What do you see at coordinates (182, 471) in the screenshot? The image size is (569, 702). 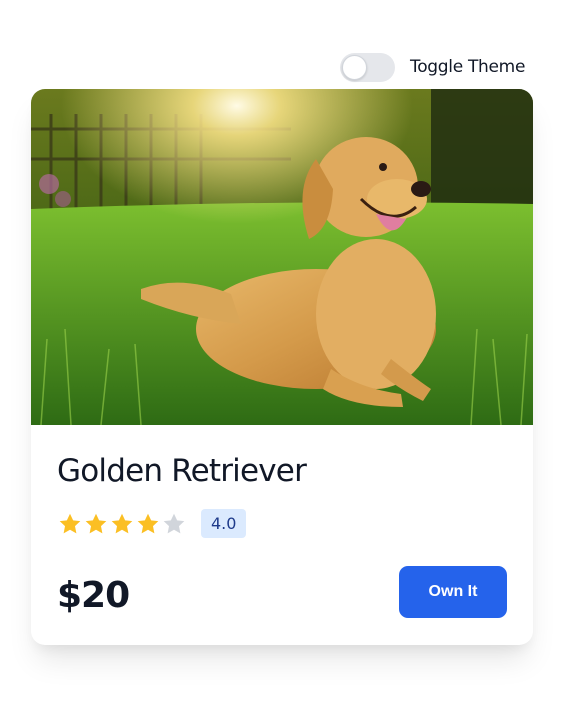 I see `product-title: Golden Retriever` at bounding box center [182, 471].